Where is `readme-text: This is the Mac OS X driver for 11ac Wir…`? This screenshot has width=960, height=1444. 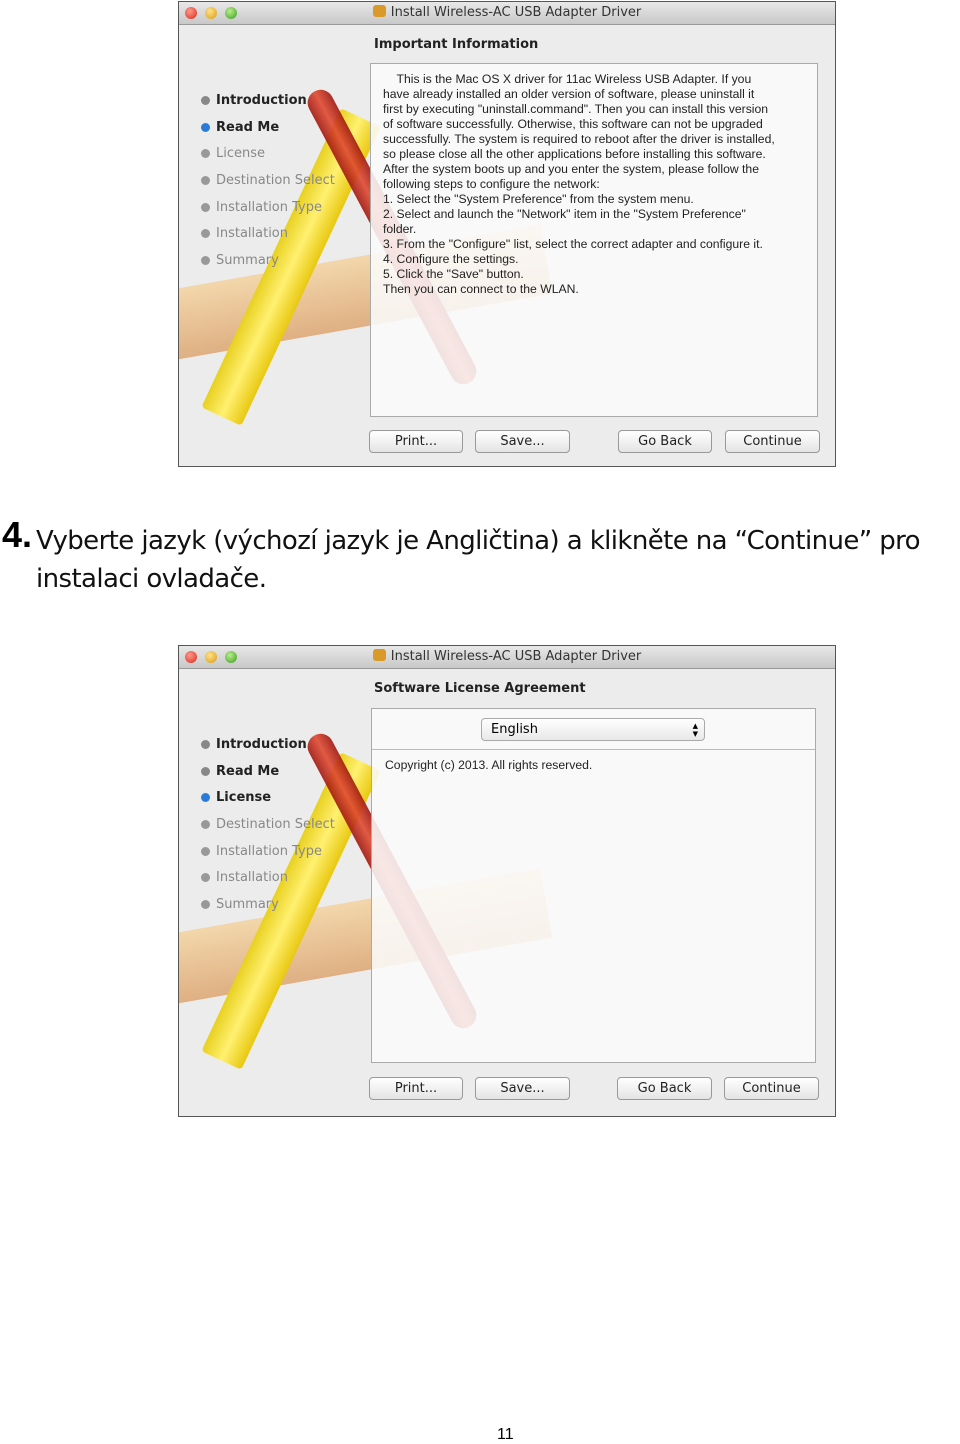
readme-text: This is the Mac OS X driver for 11ac Wir… is located at coordinates (579, 184).